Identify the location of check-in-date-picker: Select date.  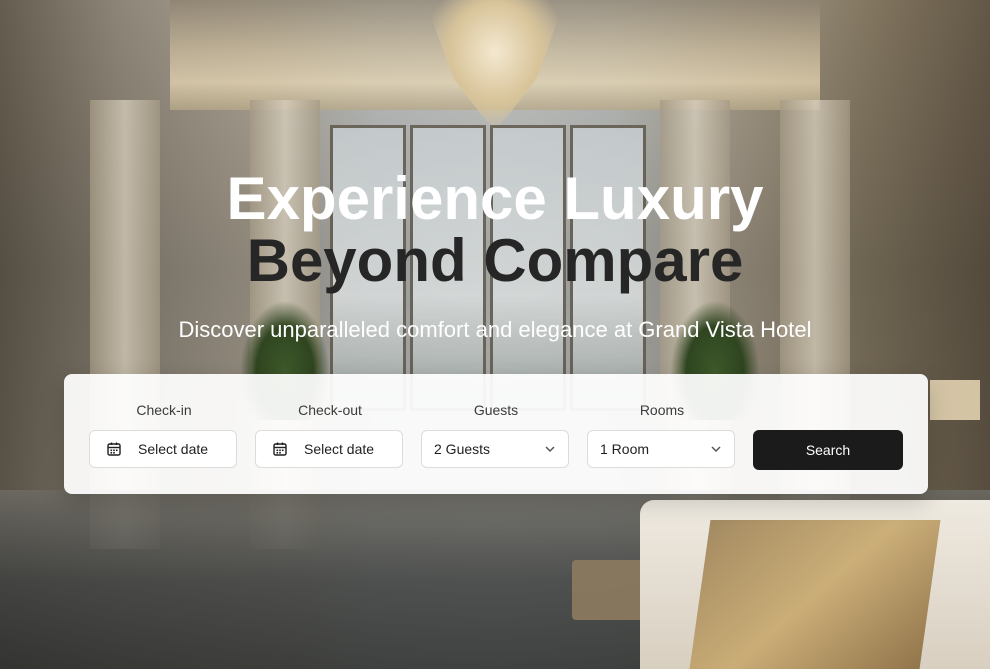
(163, 449).